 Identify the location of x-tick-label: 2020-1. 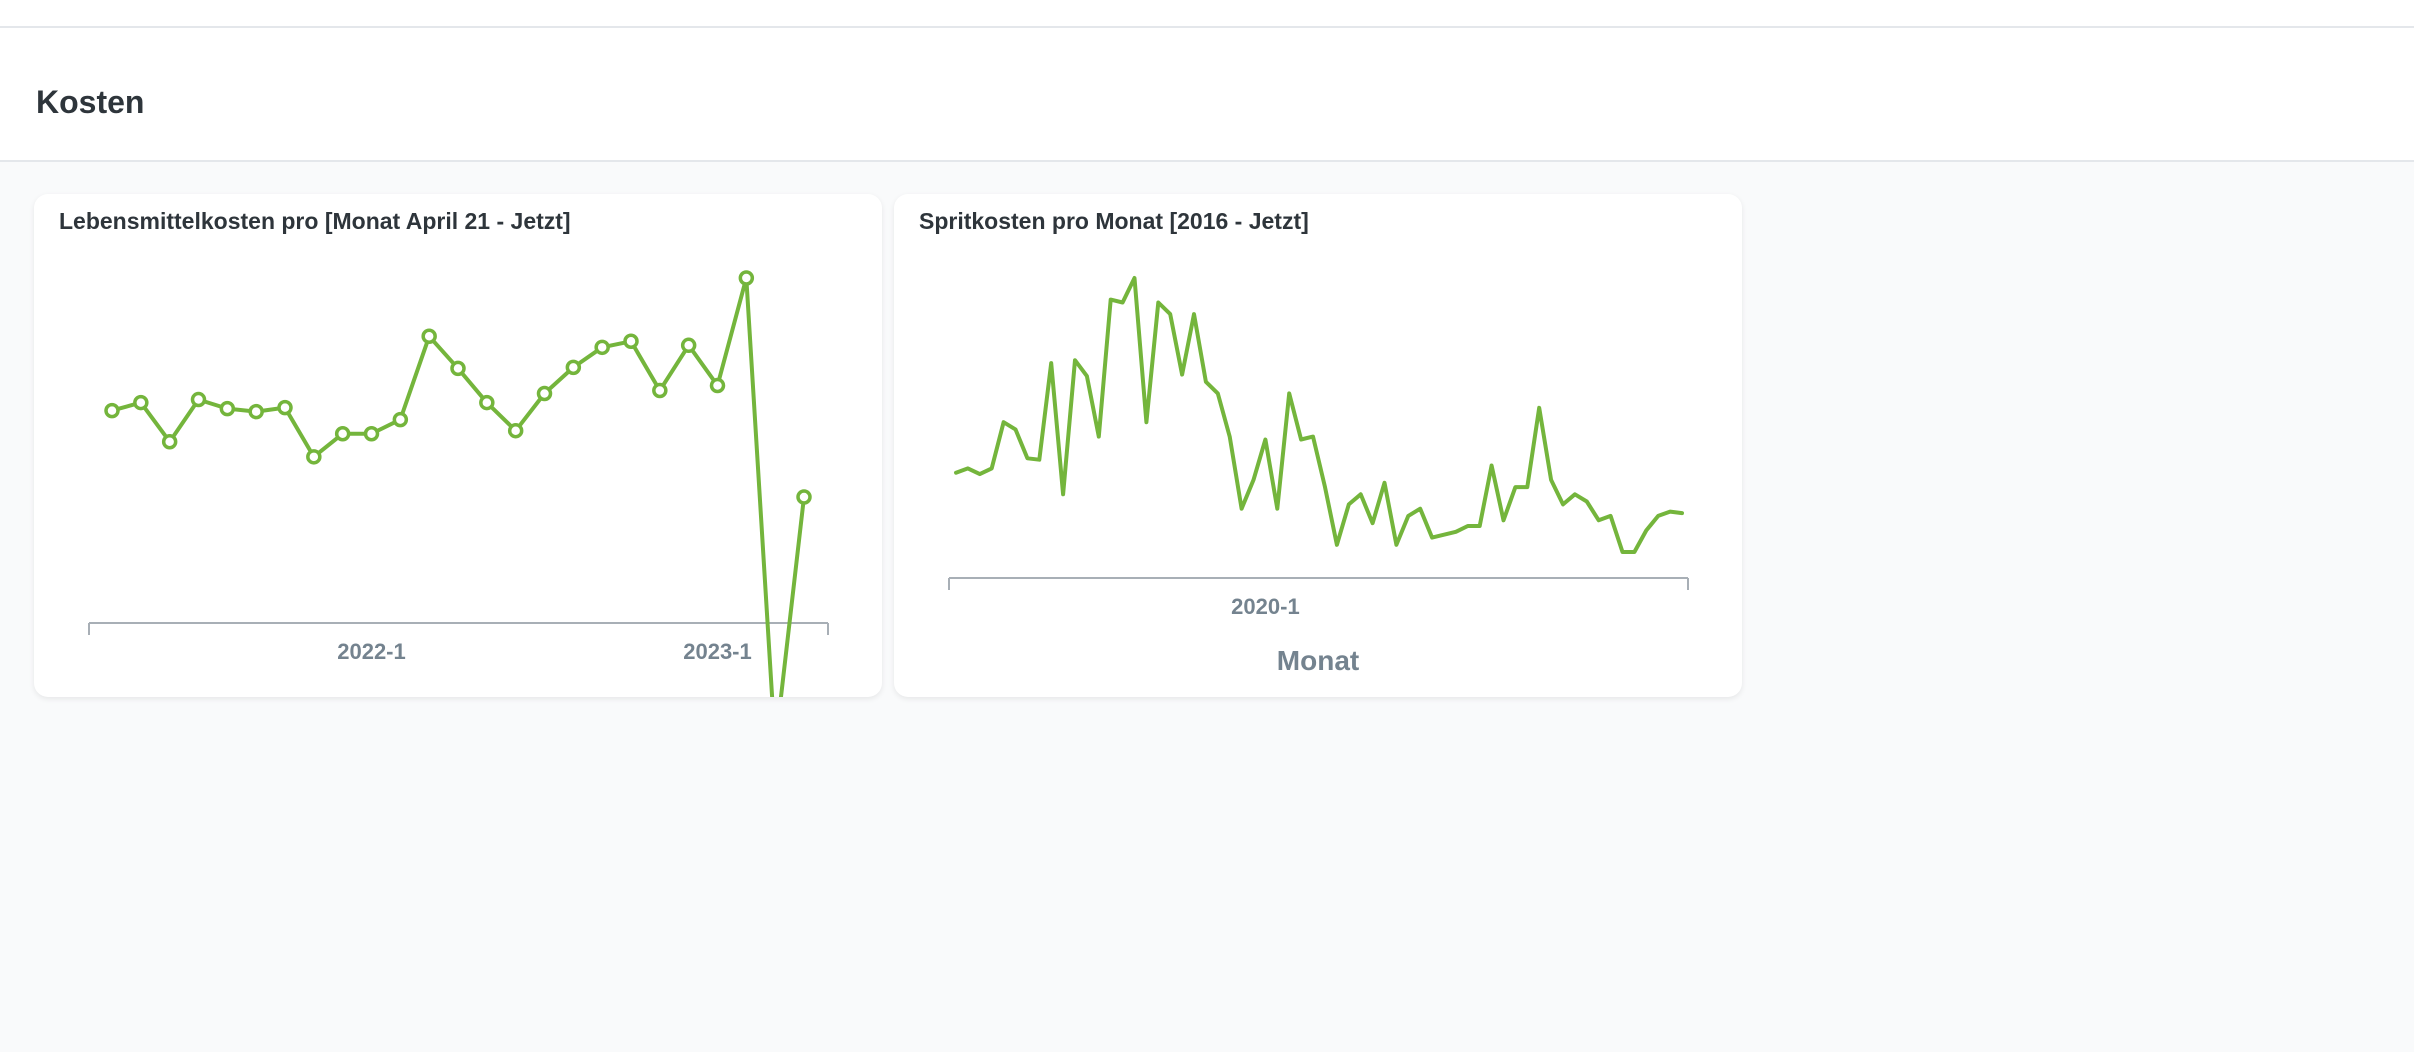
(1265, 606).